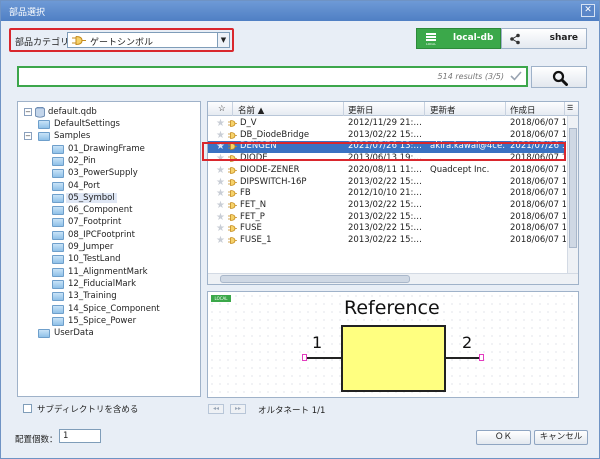 The height and width of the screenshot is (459, 600). I want to click on horizontal-scrollbar, so click(393, 278).